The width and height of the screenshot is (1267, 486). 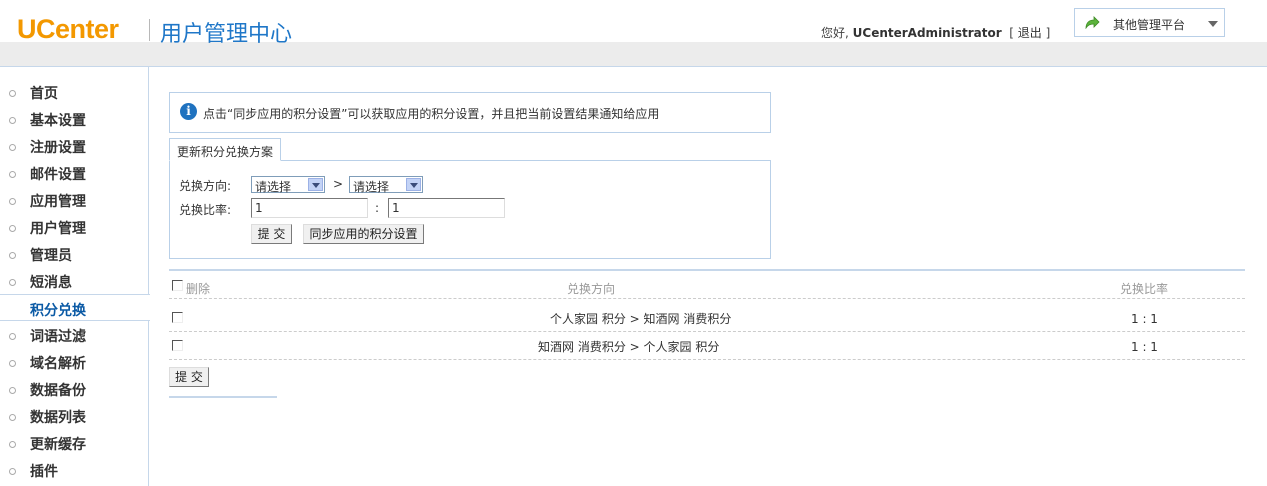 I want to click on logout-link: 退出, so click(x=1030, y=33).